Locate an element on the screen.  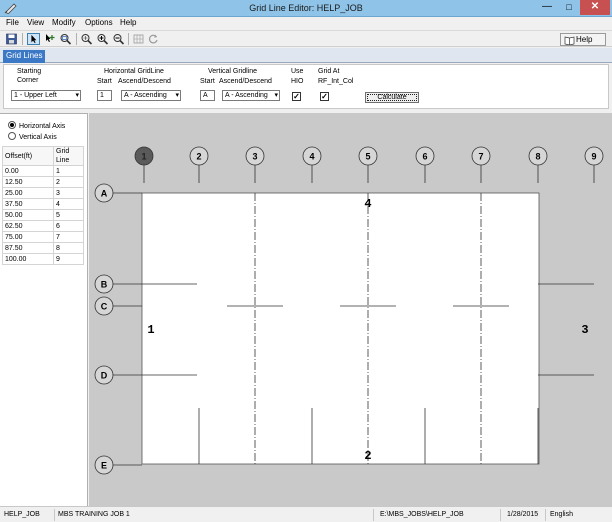
column-bubble-label: 5 is located at coordinates (367, 157).